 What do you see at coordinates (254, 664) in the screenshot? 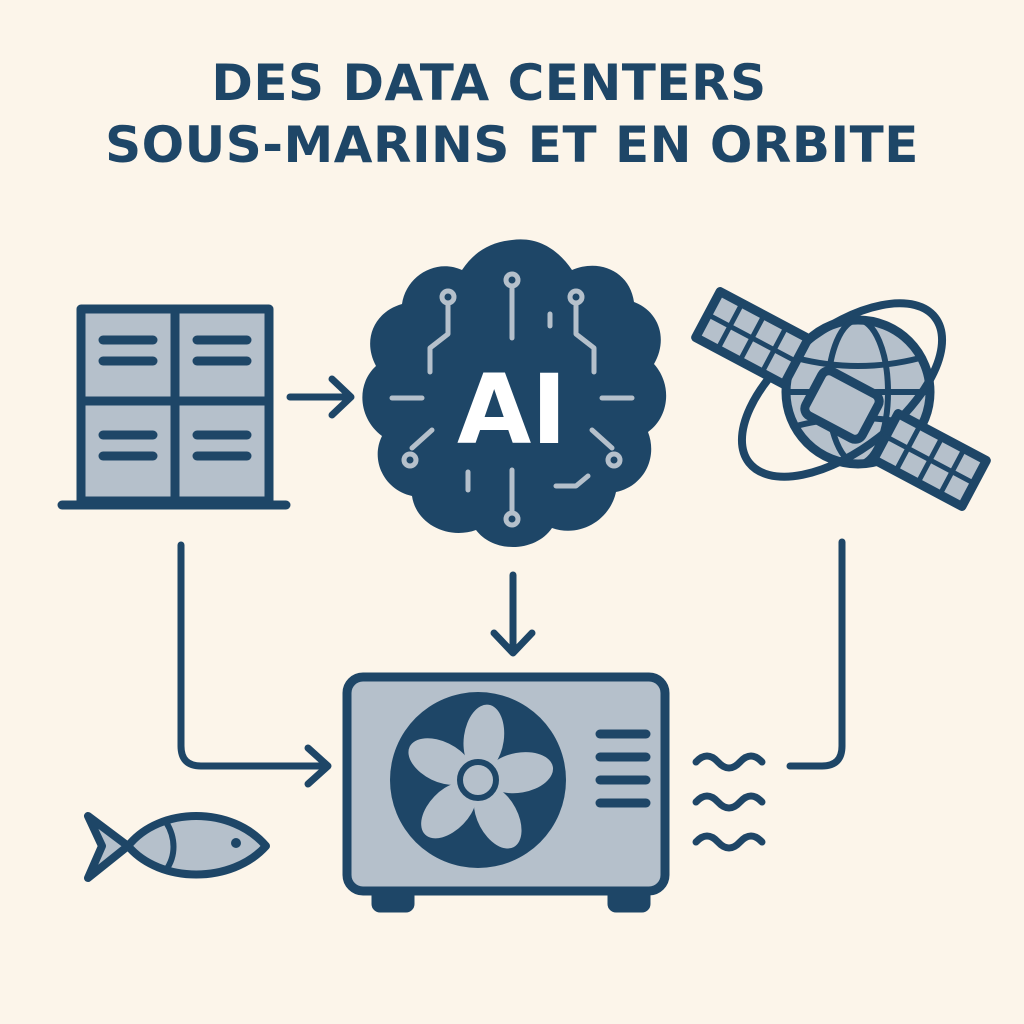
I see `arrow-server-to-cooling` at bounding box center [254, 664].